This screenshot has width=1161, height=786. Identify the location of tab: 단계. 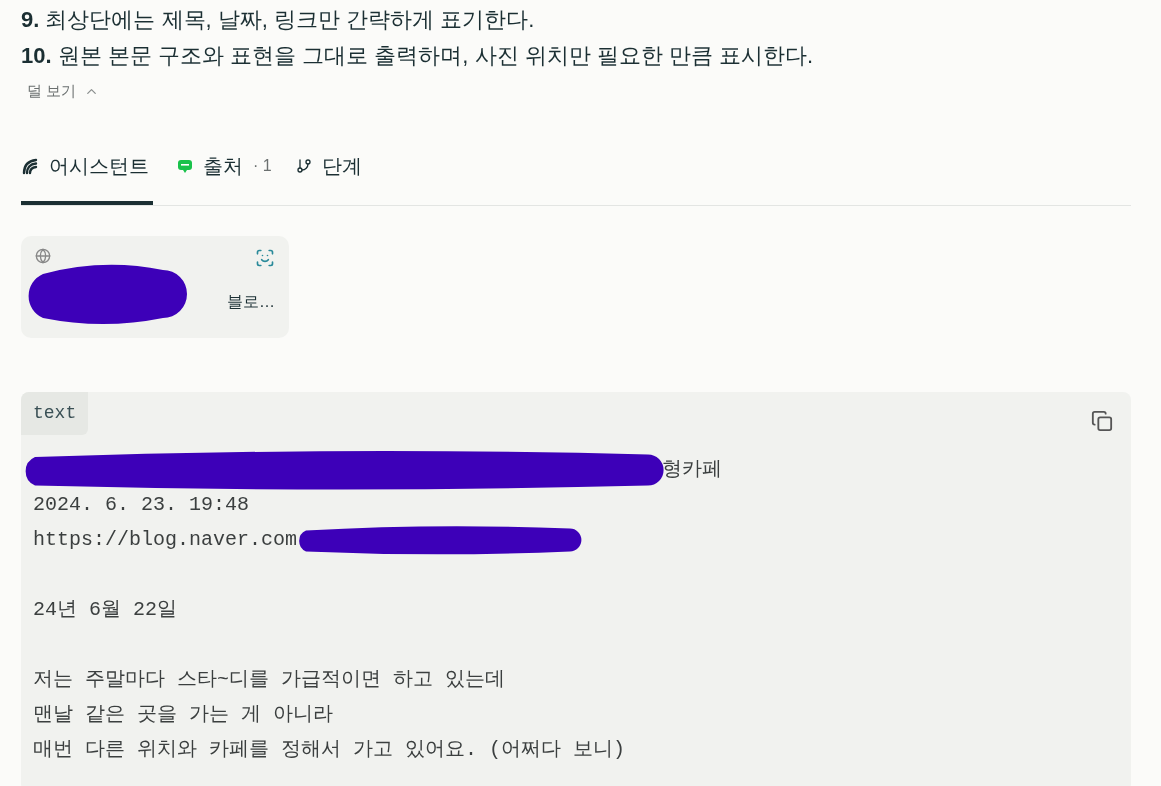
(328, 174).